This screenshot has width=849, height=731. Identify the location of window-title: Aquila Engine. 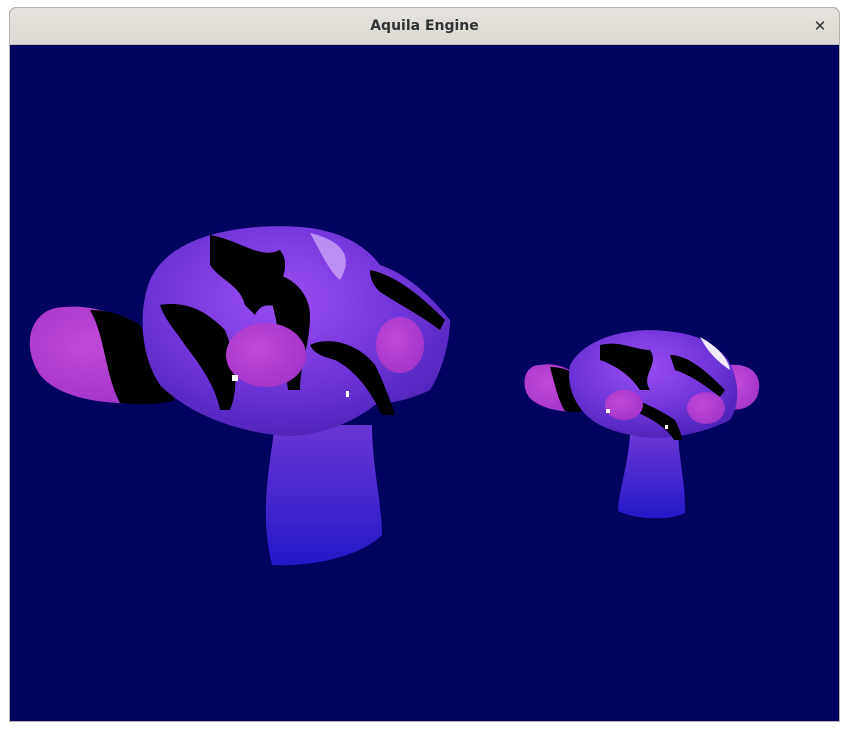
(424, 26).